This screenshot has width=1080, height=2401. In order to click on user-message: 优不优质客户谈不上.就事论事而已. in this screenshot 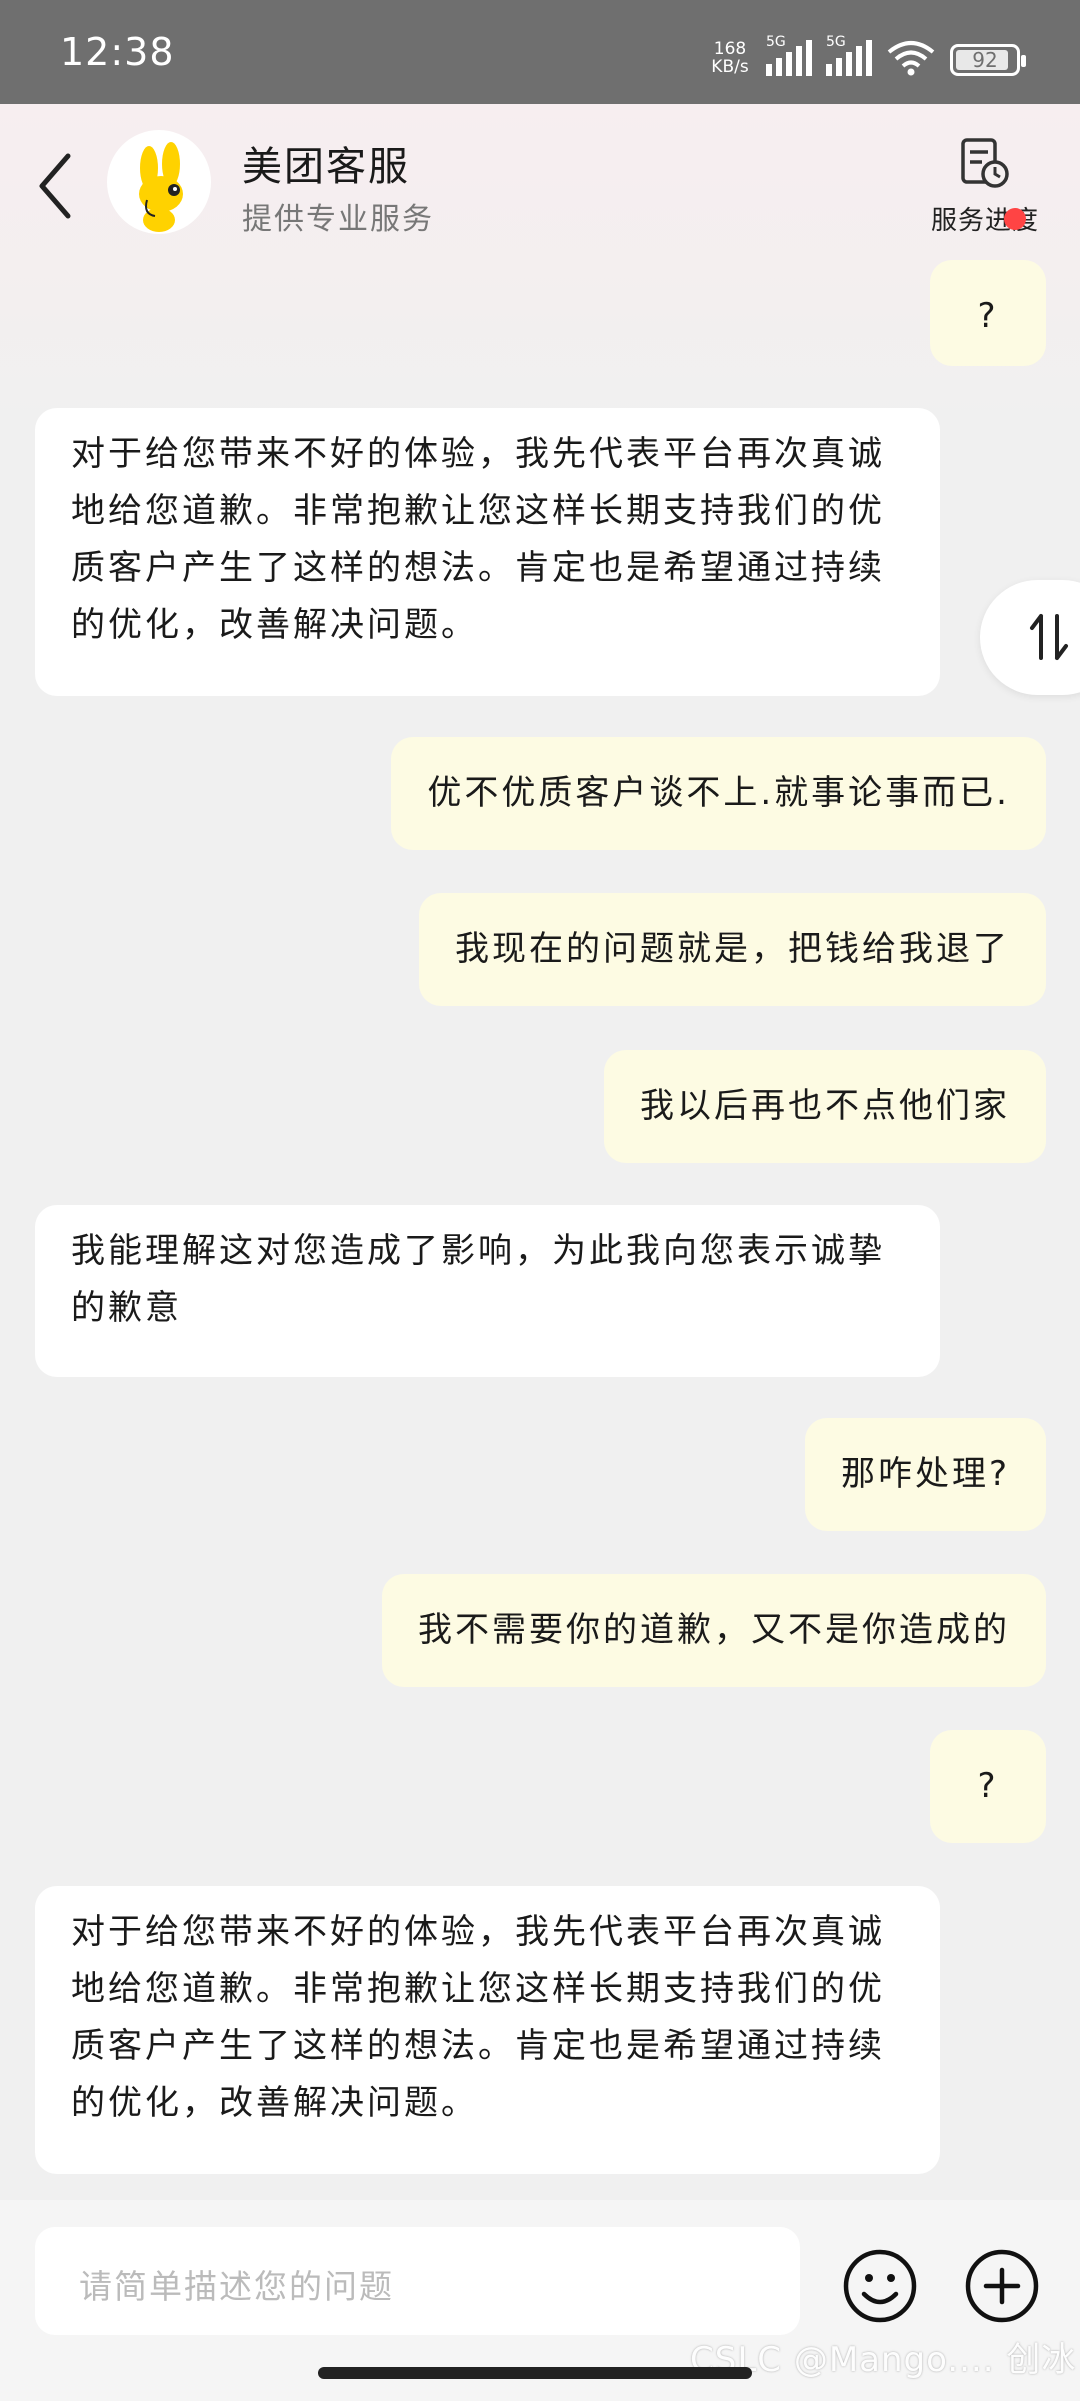, I will do `click(718, 793)`.